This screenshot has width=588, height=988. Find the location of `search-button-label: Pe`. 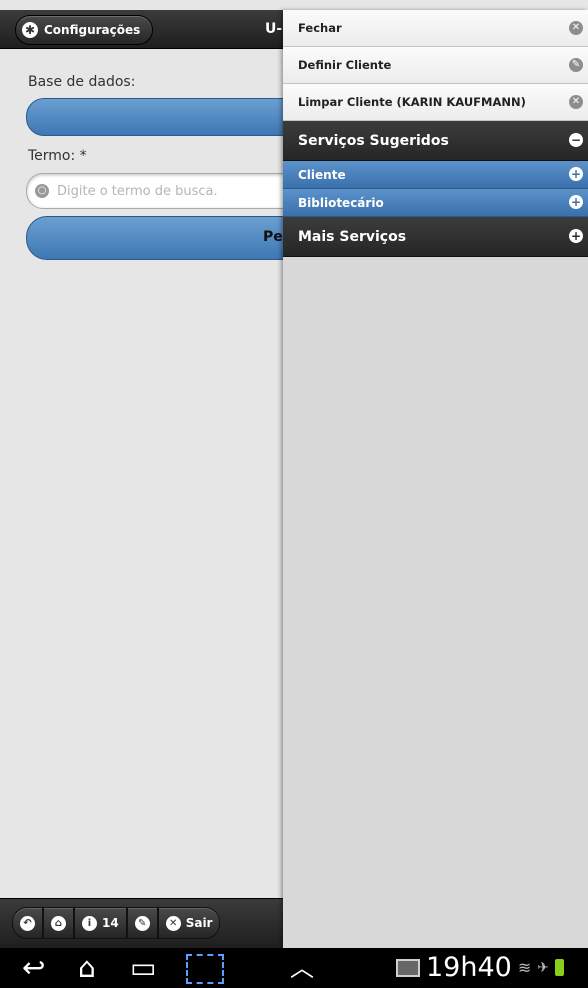

search-button-label: Pe is located at coordinates (273, 237).